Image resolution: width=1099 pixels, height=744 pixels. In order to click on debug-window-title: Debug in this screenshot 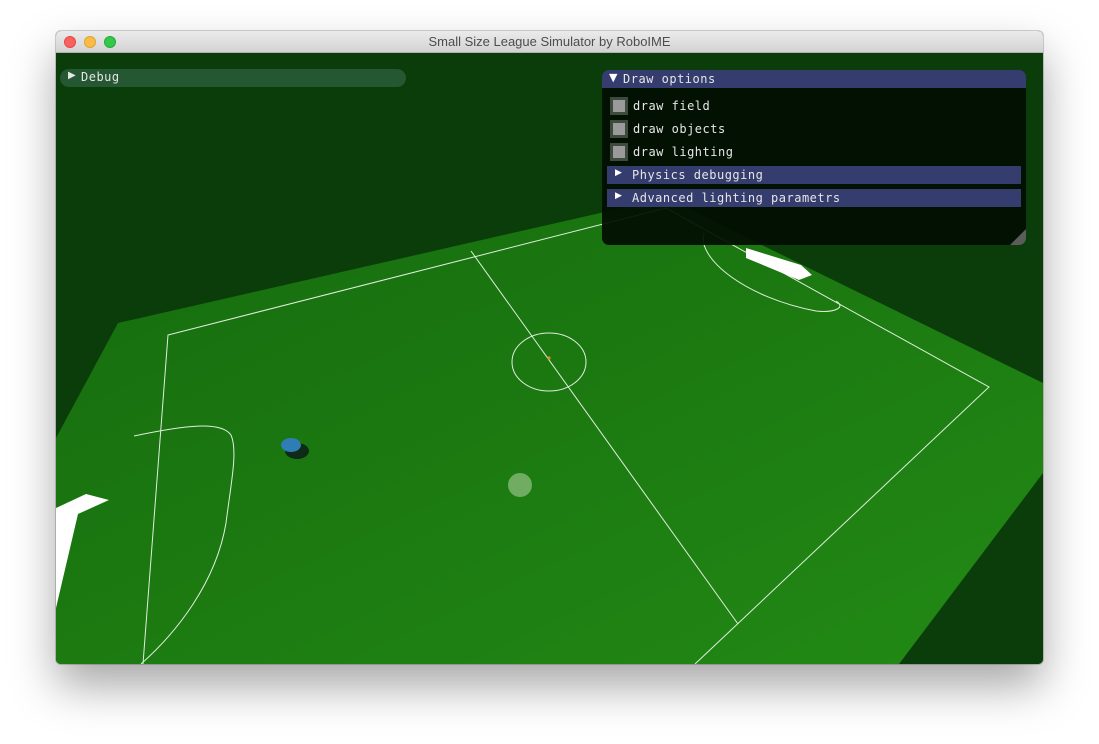, I will do `click(100, 77)`.